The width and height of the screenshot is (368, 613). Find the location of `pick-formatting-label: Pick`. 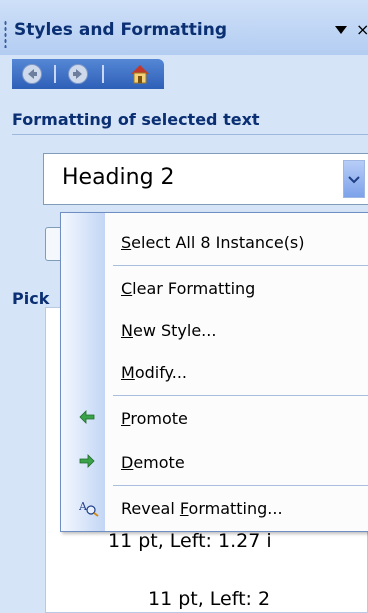

pick-formatting-label: Pick is located at coordinates (31, 298).